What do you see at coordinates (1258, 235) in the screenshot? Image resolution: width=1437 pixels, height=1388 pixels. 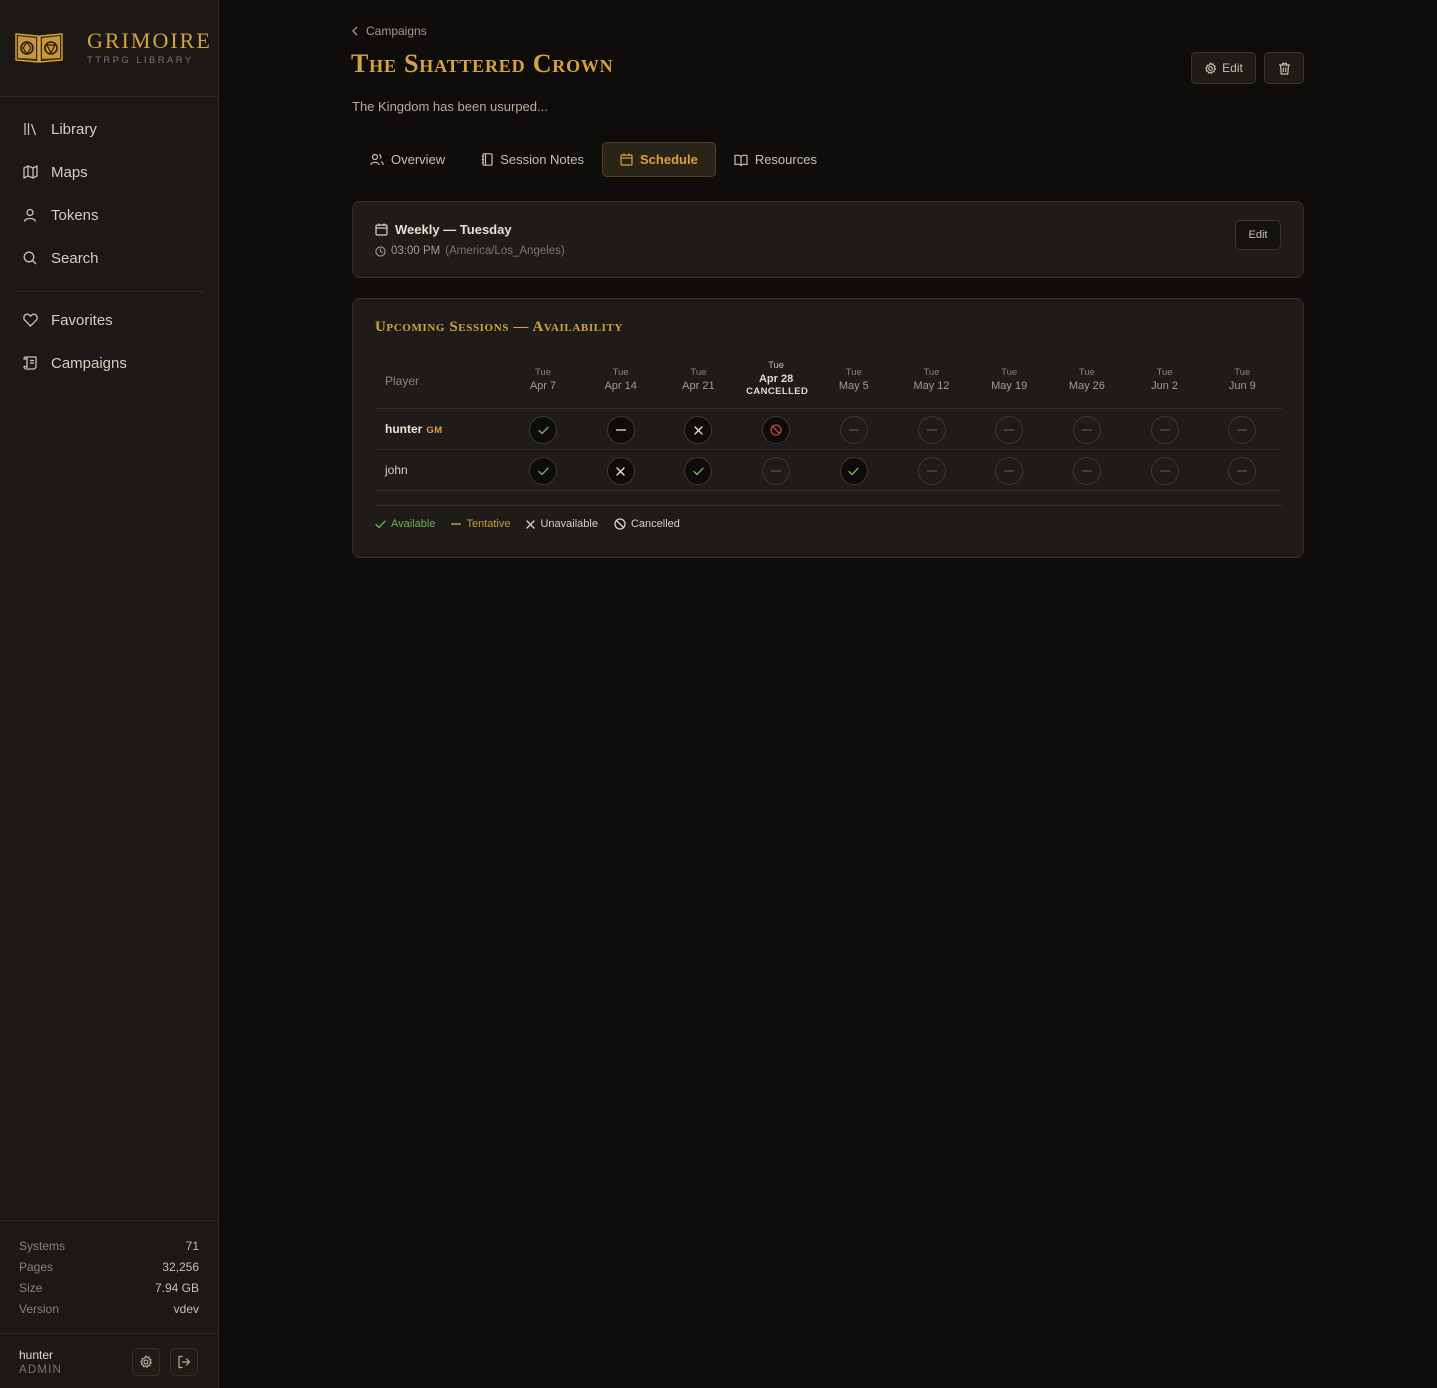 I see `edit-schedule-button: Edit` at bounding box center [1258, 235].